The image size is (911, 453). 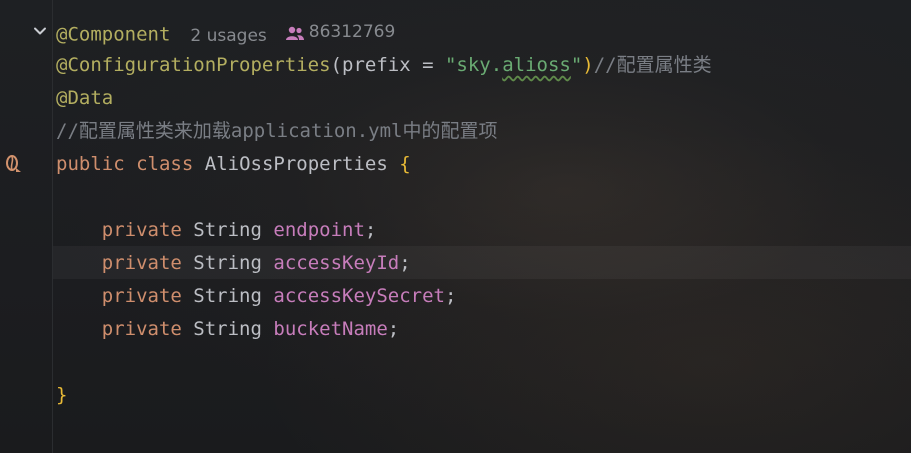 I want to click on code-line-5: public class AliOssProperties {, so click(x=233, y=164).